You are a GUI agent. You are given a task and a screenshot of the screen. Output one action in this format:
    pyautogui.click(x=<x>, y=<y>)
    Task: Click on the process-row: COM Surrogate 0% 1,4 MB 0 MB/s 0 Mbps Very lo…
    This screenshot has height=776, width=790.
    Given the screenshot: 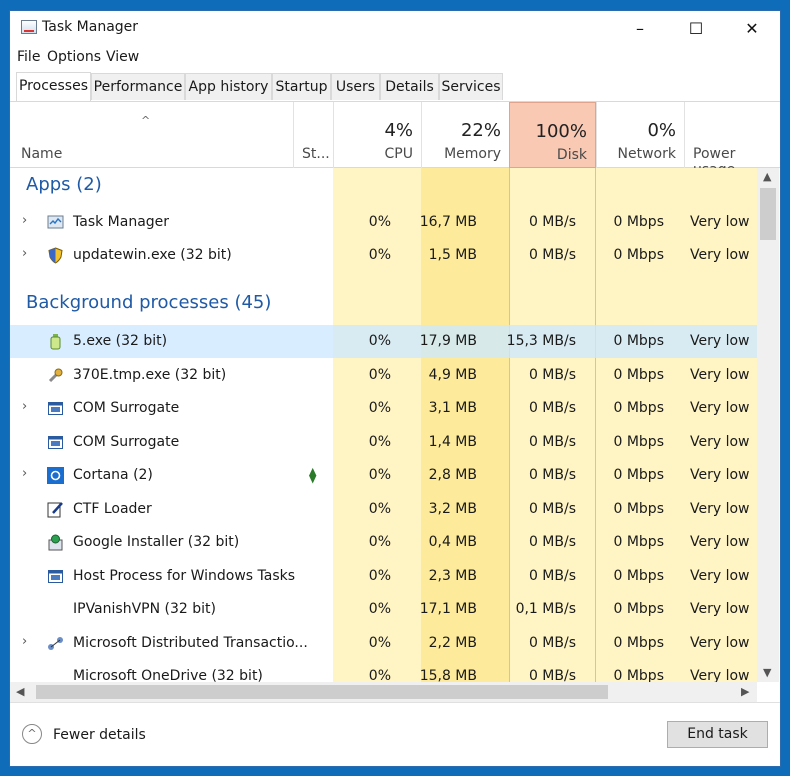 What is the action you would take?
    pyautogui.click(x=383, y=442)
    